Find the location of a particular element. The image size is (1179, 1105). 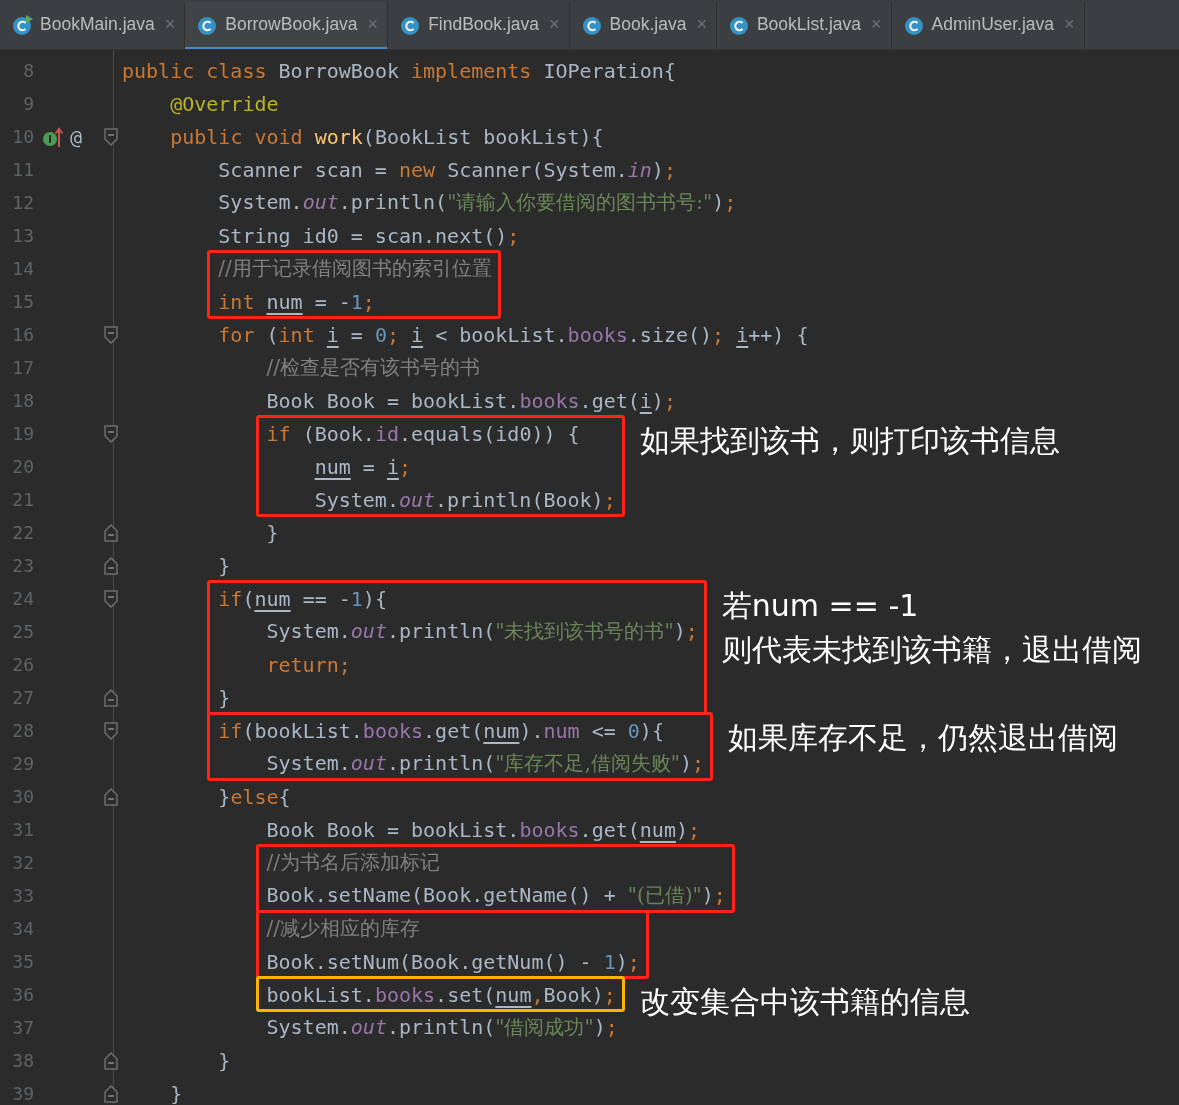

annotation-text: 如果找到该书，则打印该书信息 is located at coordinates (849, 441).